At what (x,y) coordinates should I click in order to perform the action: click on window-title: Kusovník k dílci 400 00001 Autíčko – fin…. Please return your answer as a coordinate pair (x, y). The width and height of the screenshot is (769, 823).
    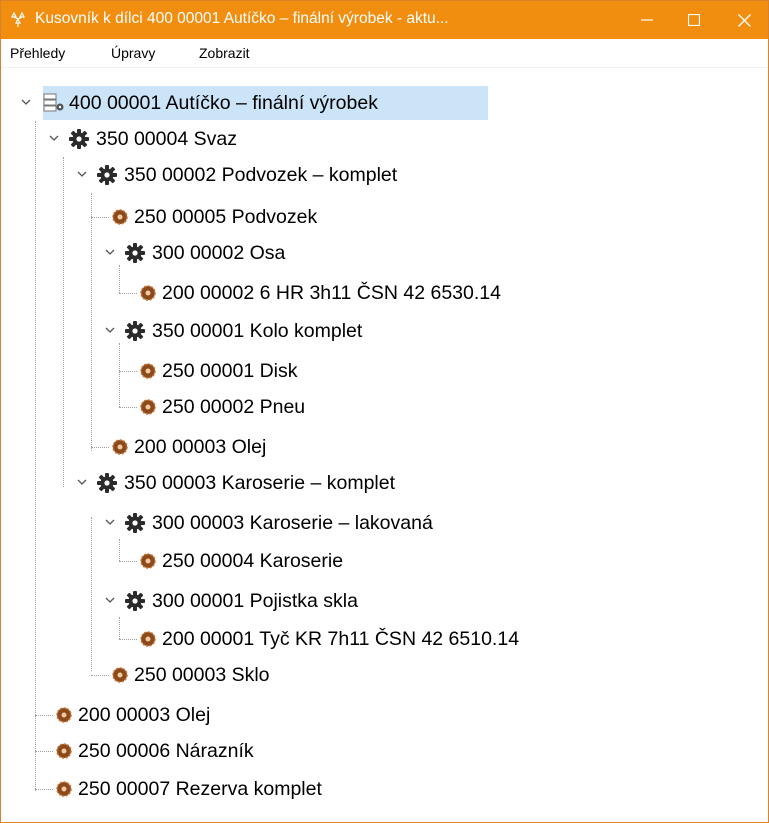
    Looking at the image, I should click on (242, 18).